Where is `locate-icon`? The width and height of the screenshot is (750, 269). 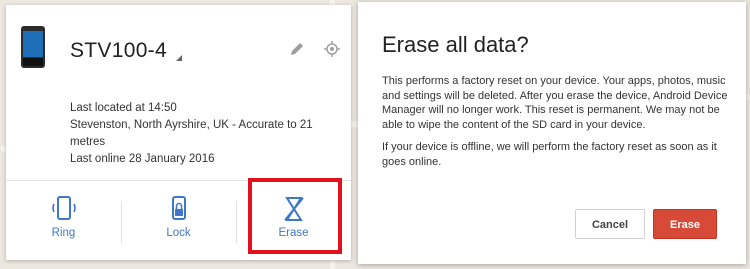 locate-icon is located at coordinates (332, 49).